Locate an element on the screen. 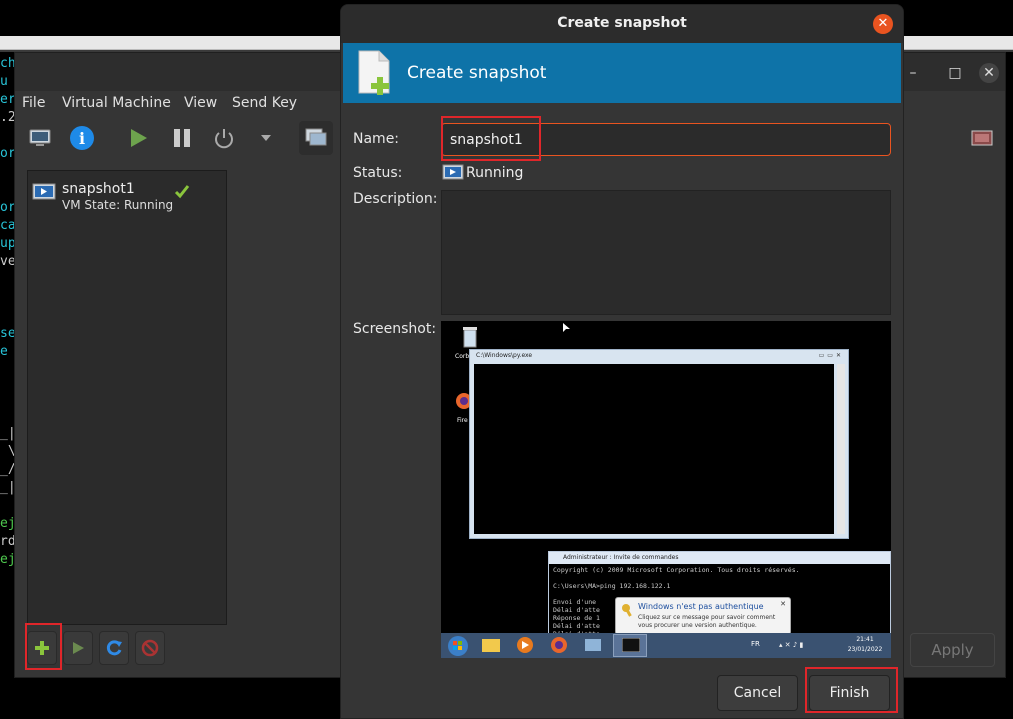 This screenshot has height=719, width=1013. console-body is located at coordinates (654, 449).